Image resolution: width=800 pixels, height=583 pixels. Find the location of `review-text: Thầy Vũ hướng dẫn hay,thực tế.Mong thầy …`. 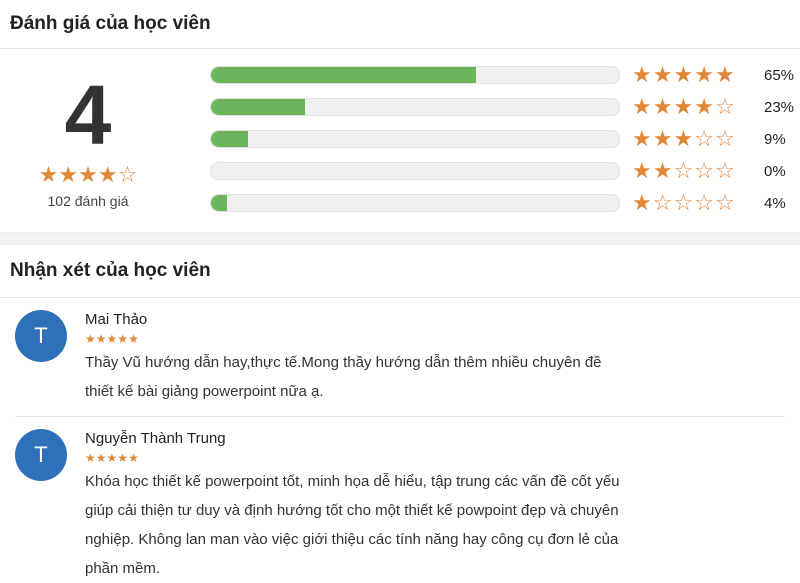

review-text: Thầy Vũ hướng dẫn hay,thực tế.Mong thầy … is located at coordinates (343, 377).